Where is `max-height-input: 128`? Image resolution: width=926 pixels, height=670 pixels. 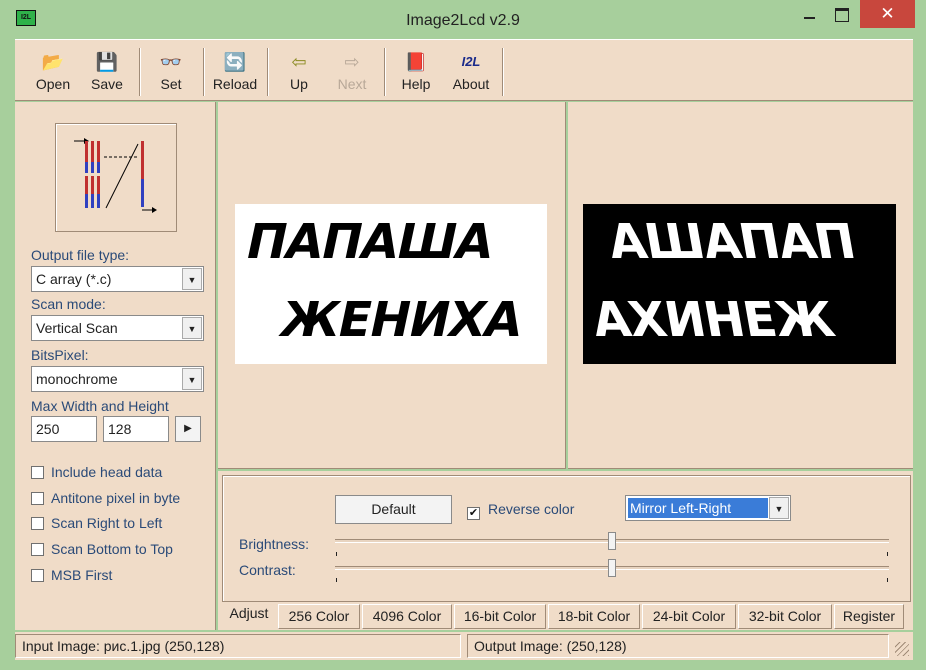 max-height-input: 128 is located at coordinates (136, 429).